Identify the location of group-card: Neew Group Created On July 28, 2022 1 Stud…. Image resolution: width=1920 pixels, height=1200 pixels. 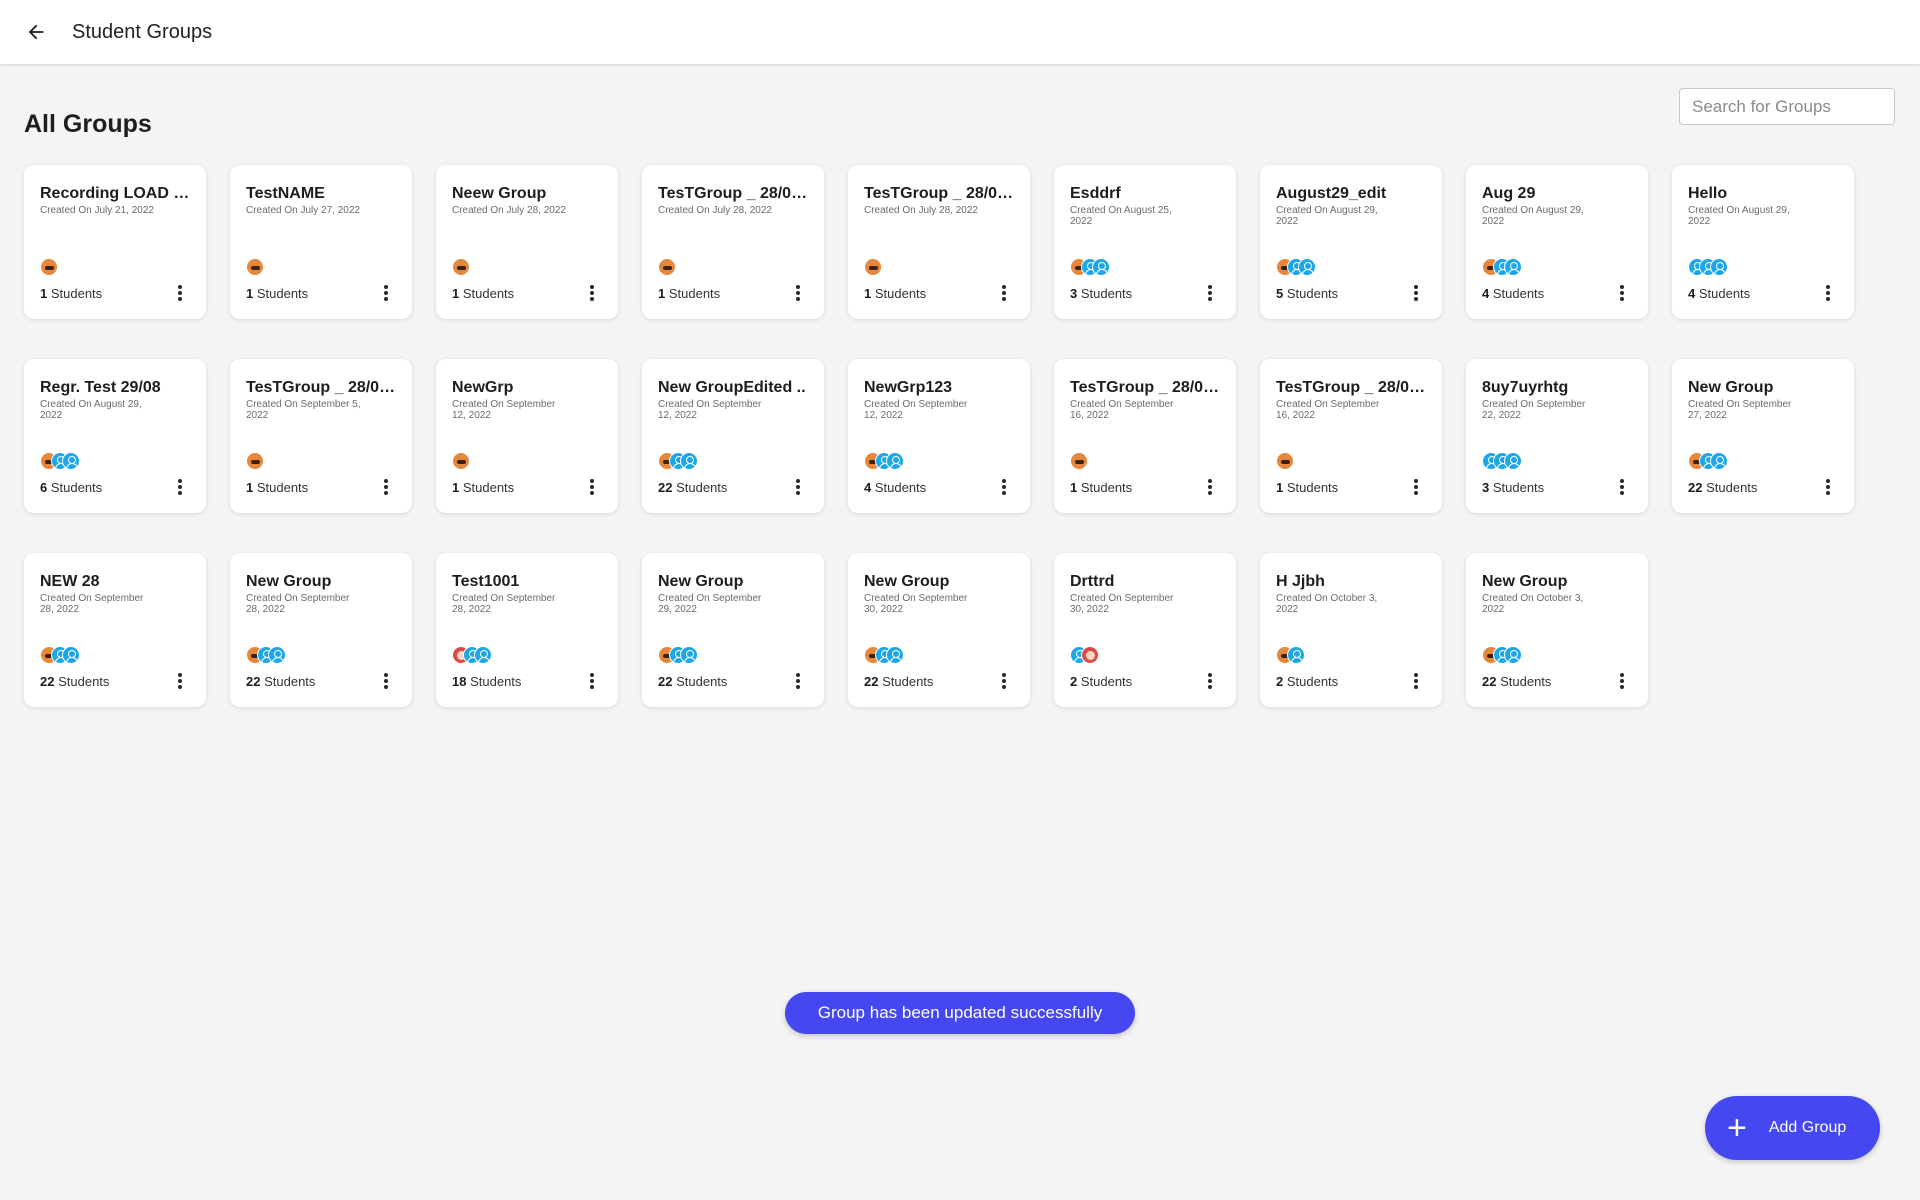
(527, 242).